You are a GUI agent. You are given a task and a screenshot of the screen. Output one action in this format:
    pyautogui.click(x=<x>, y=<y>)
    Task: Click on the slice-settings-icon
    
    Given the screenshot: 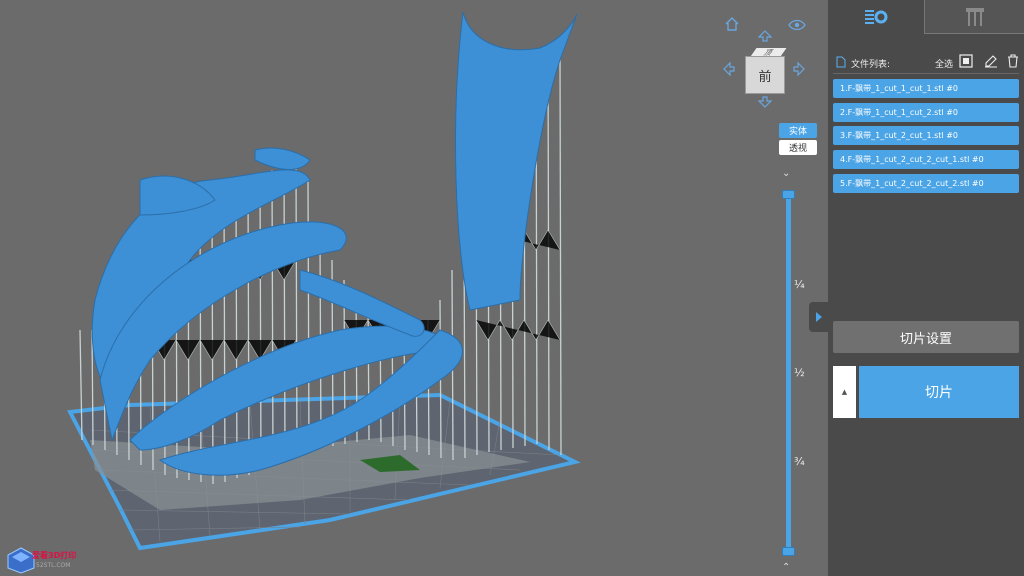 What is the action you would take?
    pyautogui.click(x=876, y=17)
    